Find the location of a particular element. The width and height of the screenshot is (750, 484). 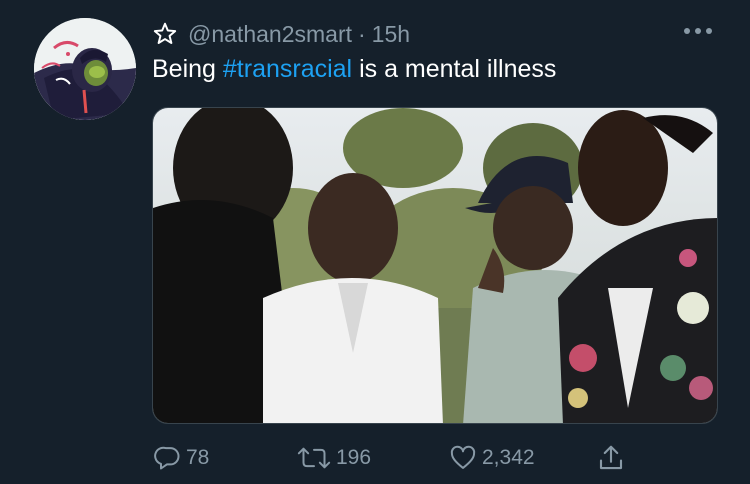

comment-icon is located at coordinates (170, 458).